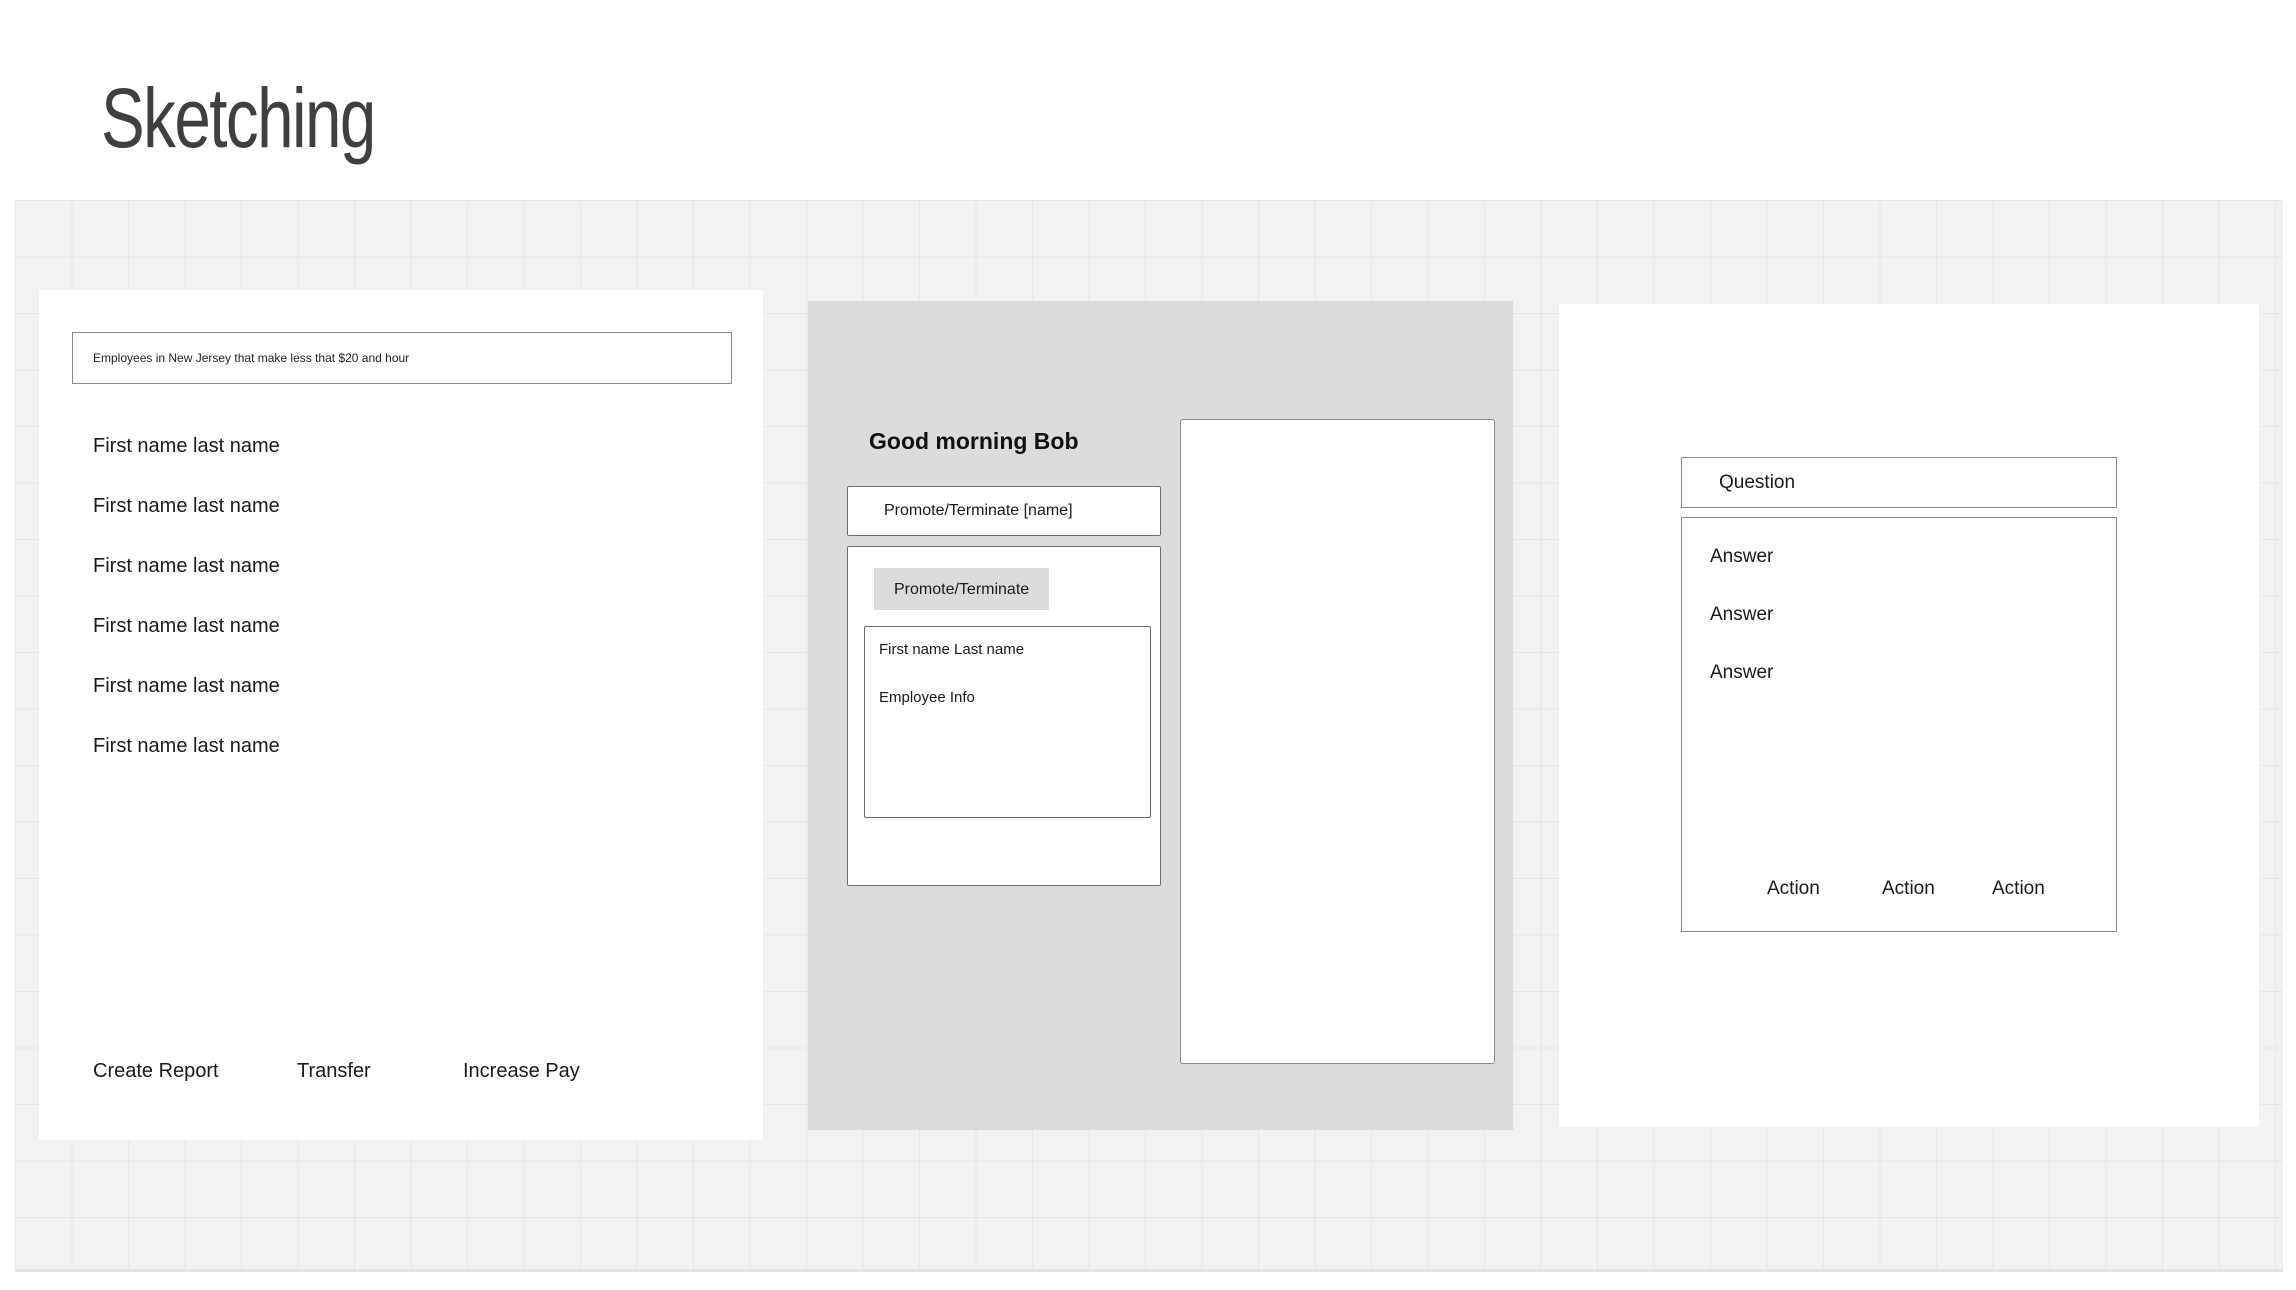  I want to click on employee-info: Employee Info, so click(927, 697).